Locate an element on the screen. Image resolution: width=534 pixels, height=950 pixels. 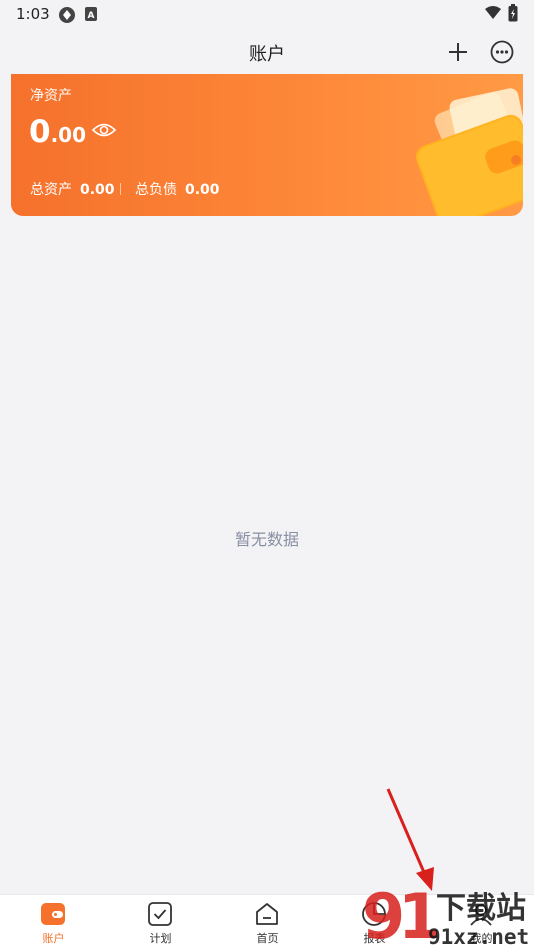
svg-text: A is located at coordinates (91, 16).